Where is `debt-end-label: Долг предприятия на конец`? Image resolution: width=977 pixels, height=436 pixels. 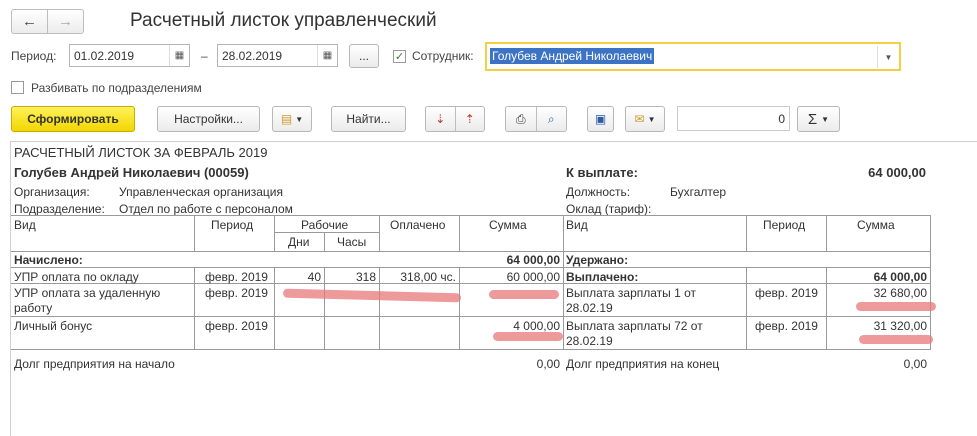 debt-end-label: Долг предприятия на конец is located at coordinates (643, 364).